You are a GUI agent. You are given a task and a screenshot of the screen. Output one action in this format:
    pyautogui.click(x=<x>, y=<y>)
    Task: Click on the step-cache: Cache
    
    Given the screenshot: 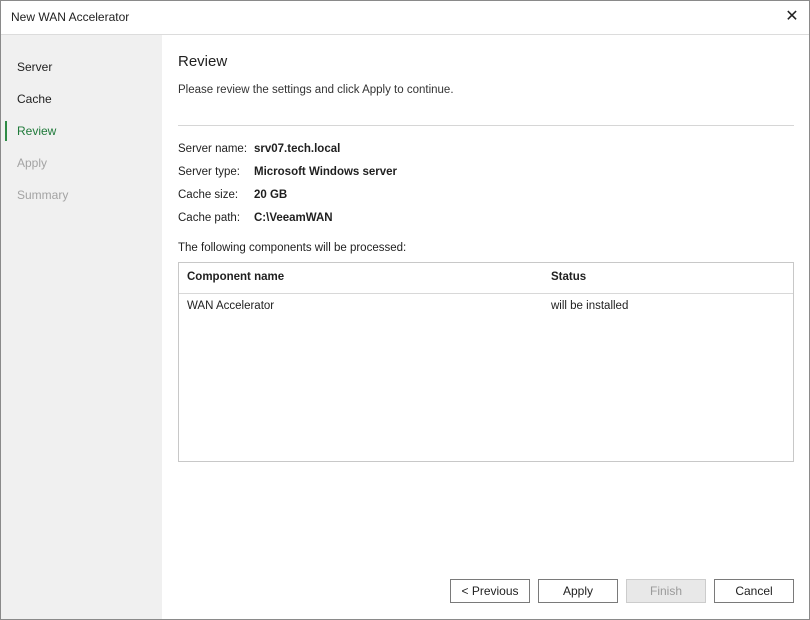 What is the action you would take?
    pyautogui.click(x=81, y=99)
    